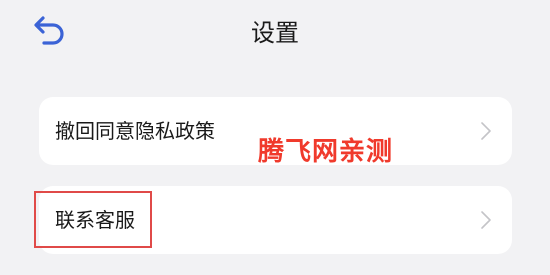  I want to click on watermark-text: 腾飞网亲测, so click(326, 152).